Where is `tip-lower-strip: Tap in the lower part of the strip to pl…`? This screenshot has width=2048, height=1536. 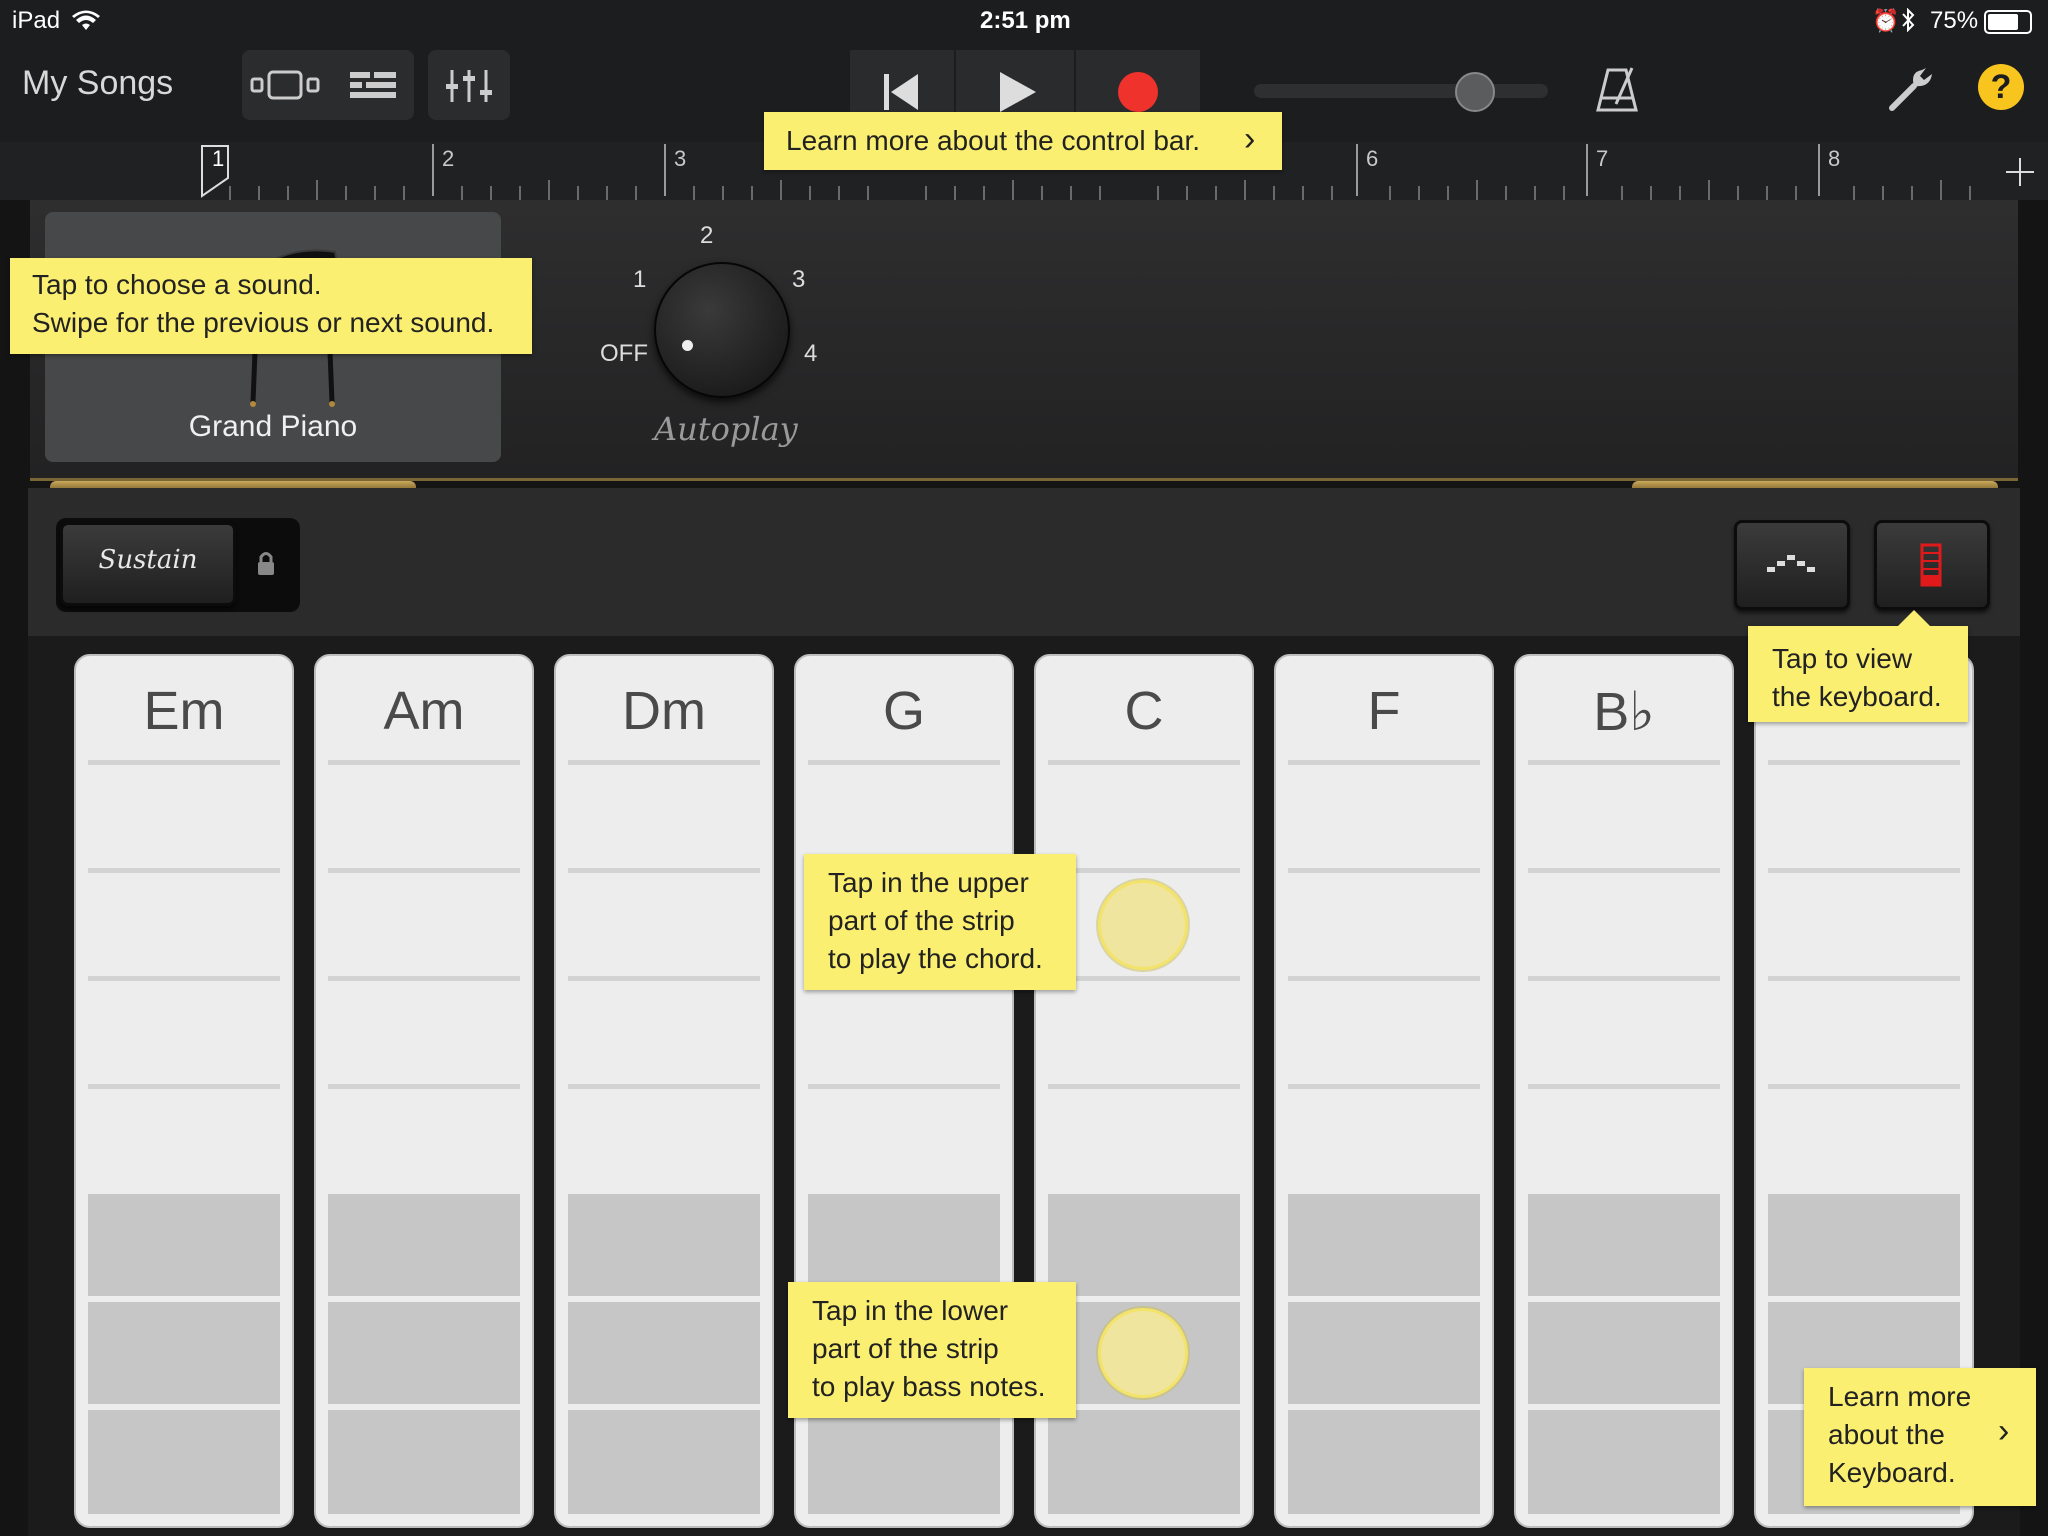 tip-lower-strip: Tap in the lower part of the strip to pl… is located at coordinates (932, 1350).